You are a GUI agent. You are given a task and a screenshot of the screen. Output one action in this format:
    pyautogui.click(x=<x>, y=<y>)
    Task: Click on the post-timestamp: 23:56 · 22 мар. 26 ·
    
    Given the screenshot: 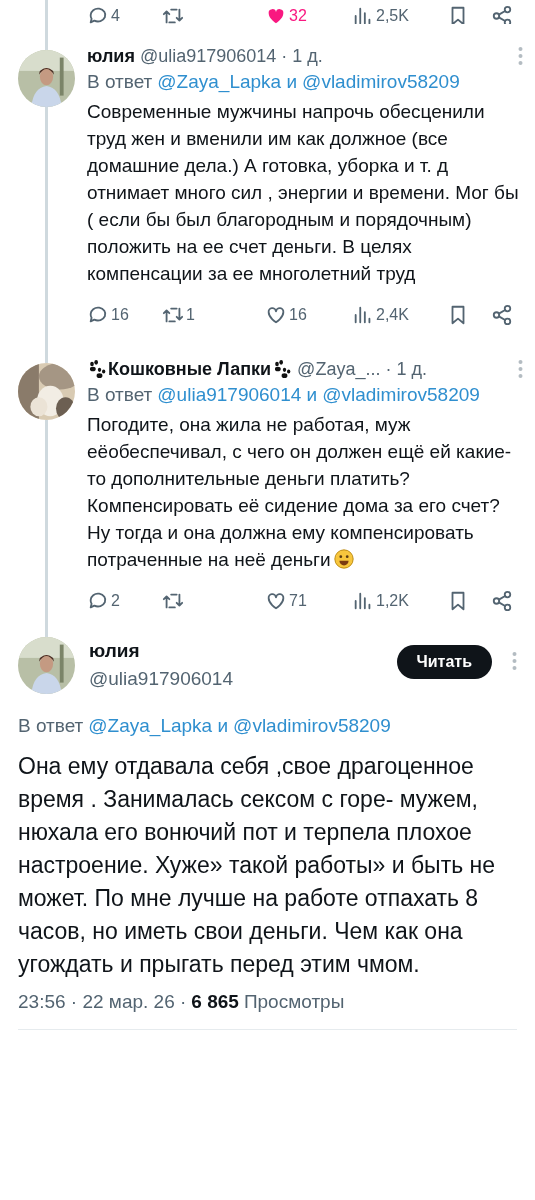 What is the action you would take?
    pyautogui.click(x=102, y=1002)
    